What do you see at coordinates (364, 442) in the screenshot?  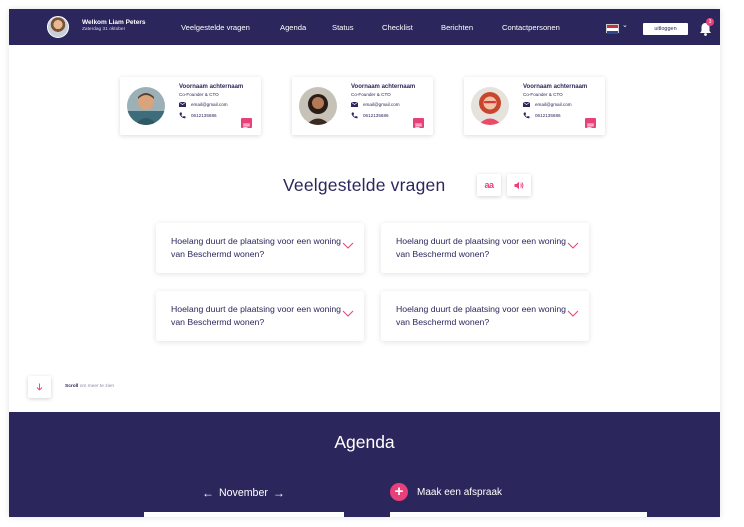 I see `agenda-title: Agenda` at bounding box center [364, 442].